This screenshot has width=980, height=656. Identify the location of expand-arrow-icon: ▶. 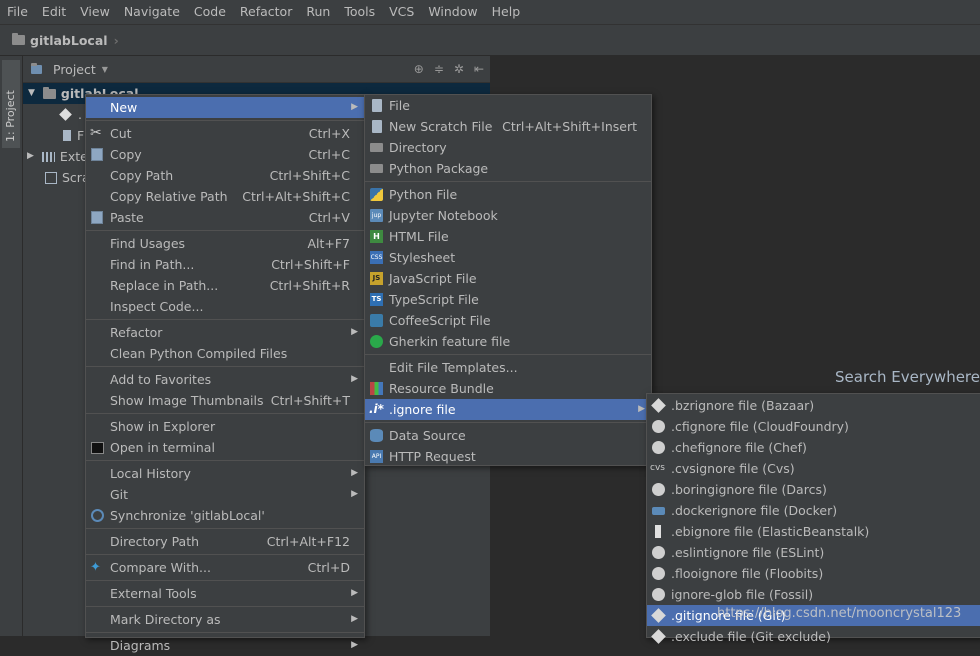
(30, 156).